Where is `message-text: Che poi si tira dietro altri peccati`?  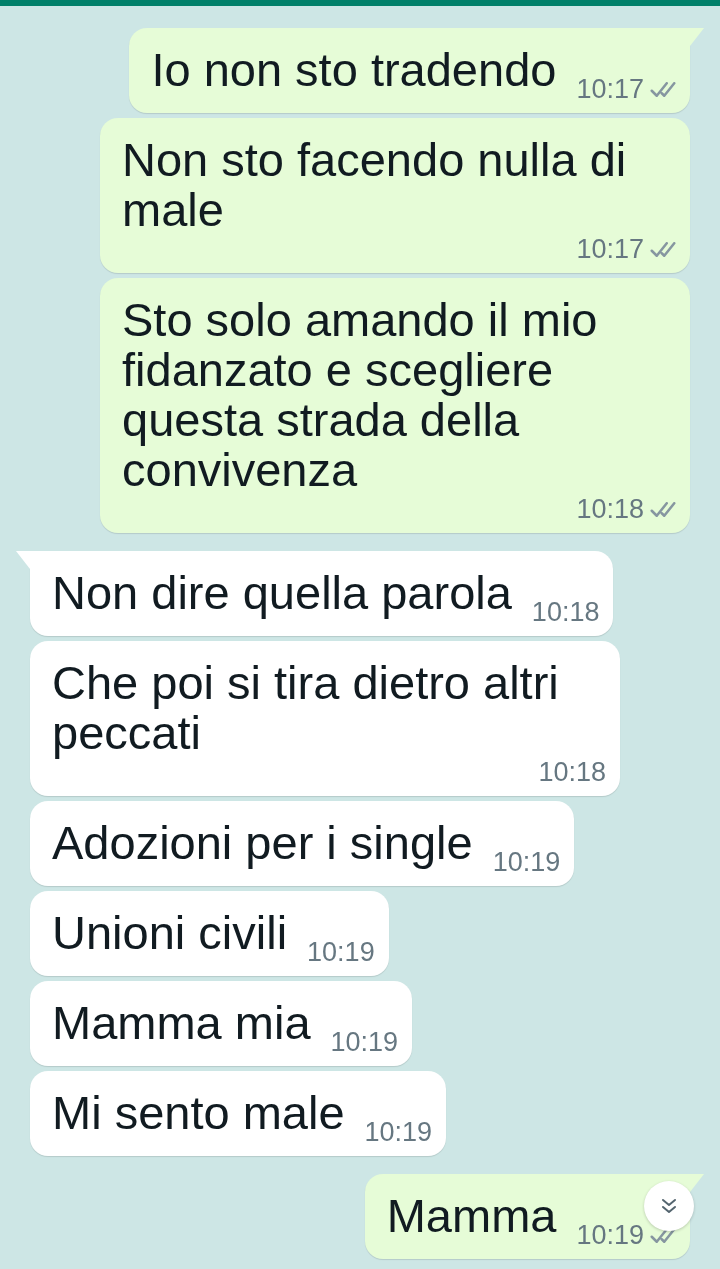
message-text: Che poi si tira dietro altri peccati is located at coordinates (306, 708).